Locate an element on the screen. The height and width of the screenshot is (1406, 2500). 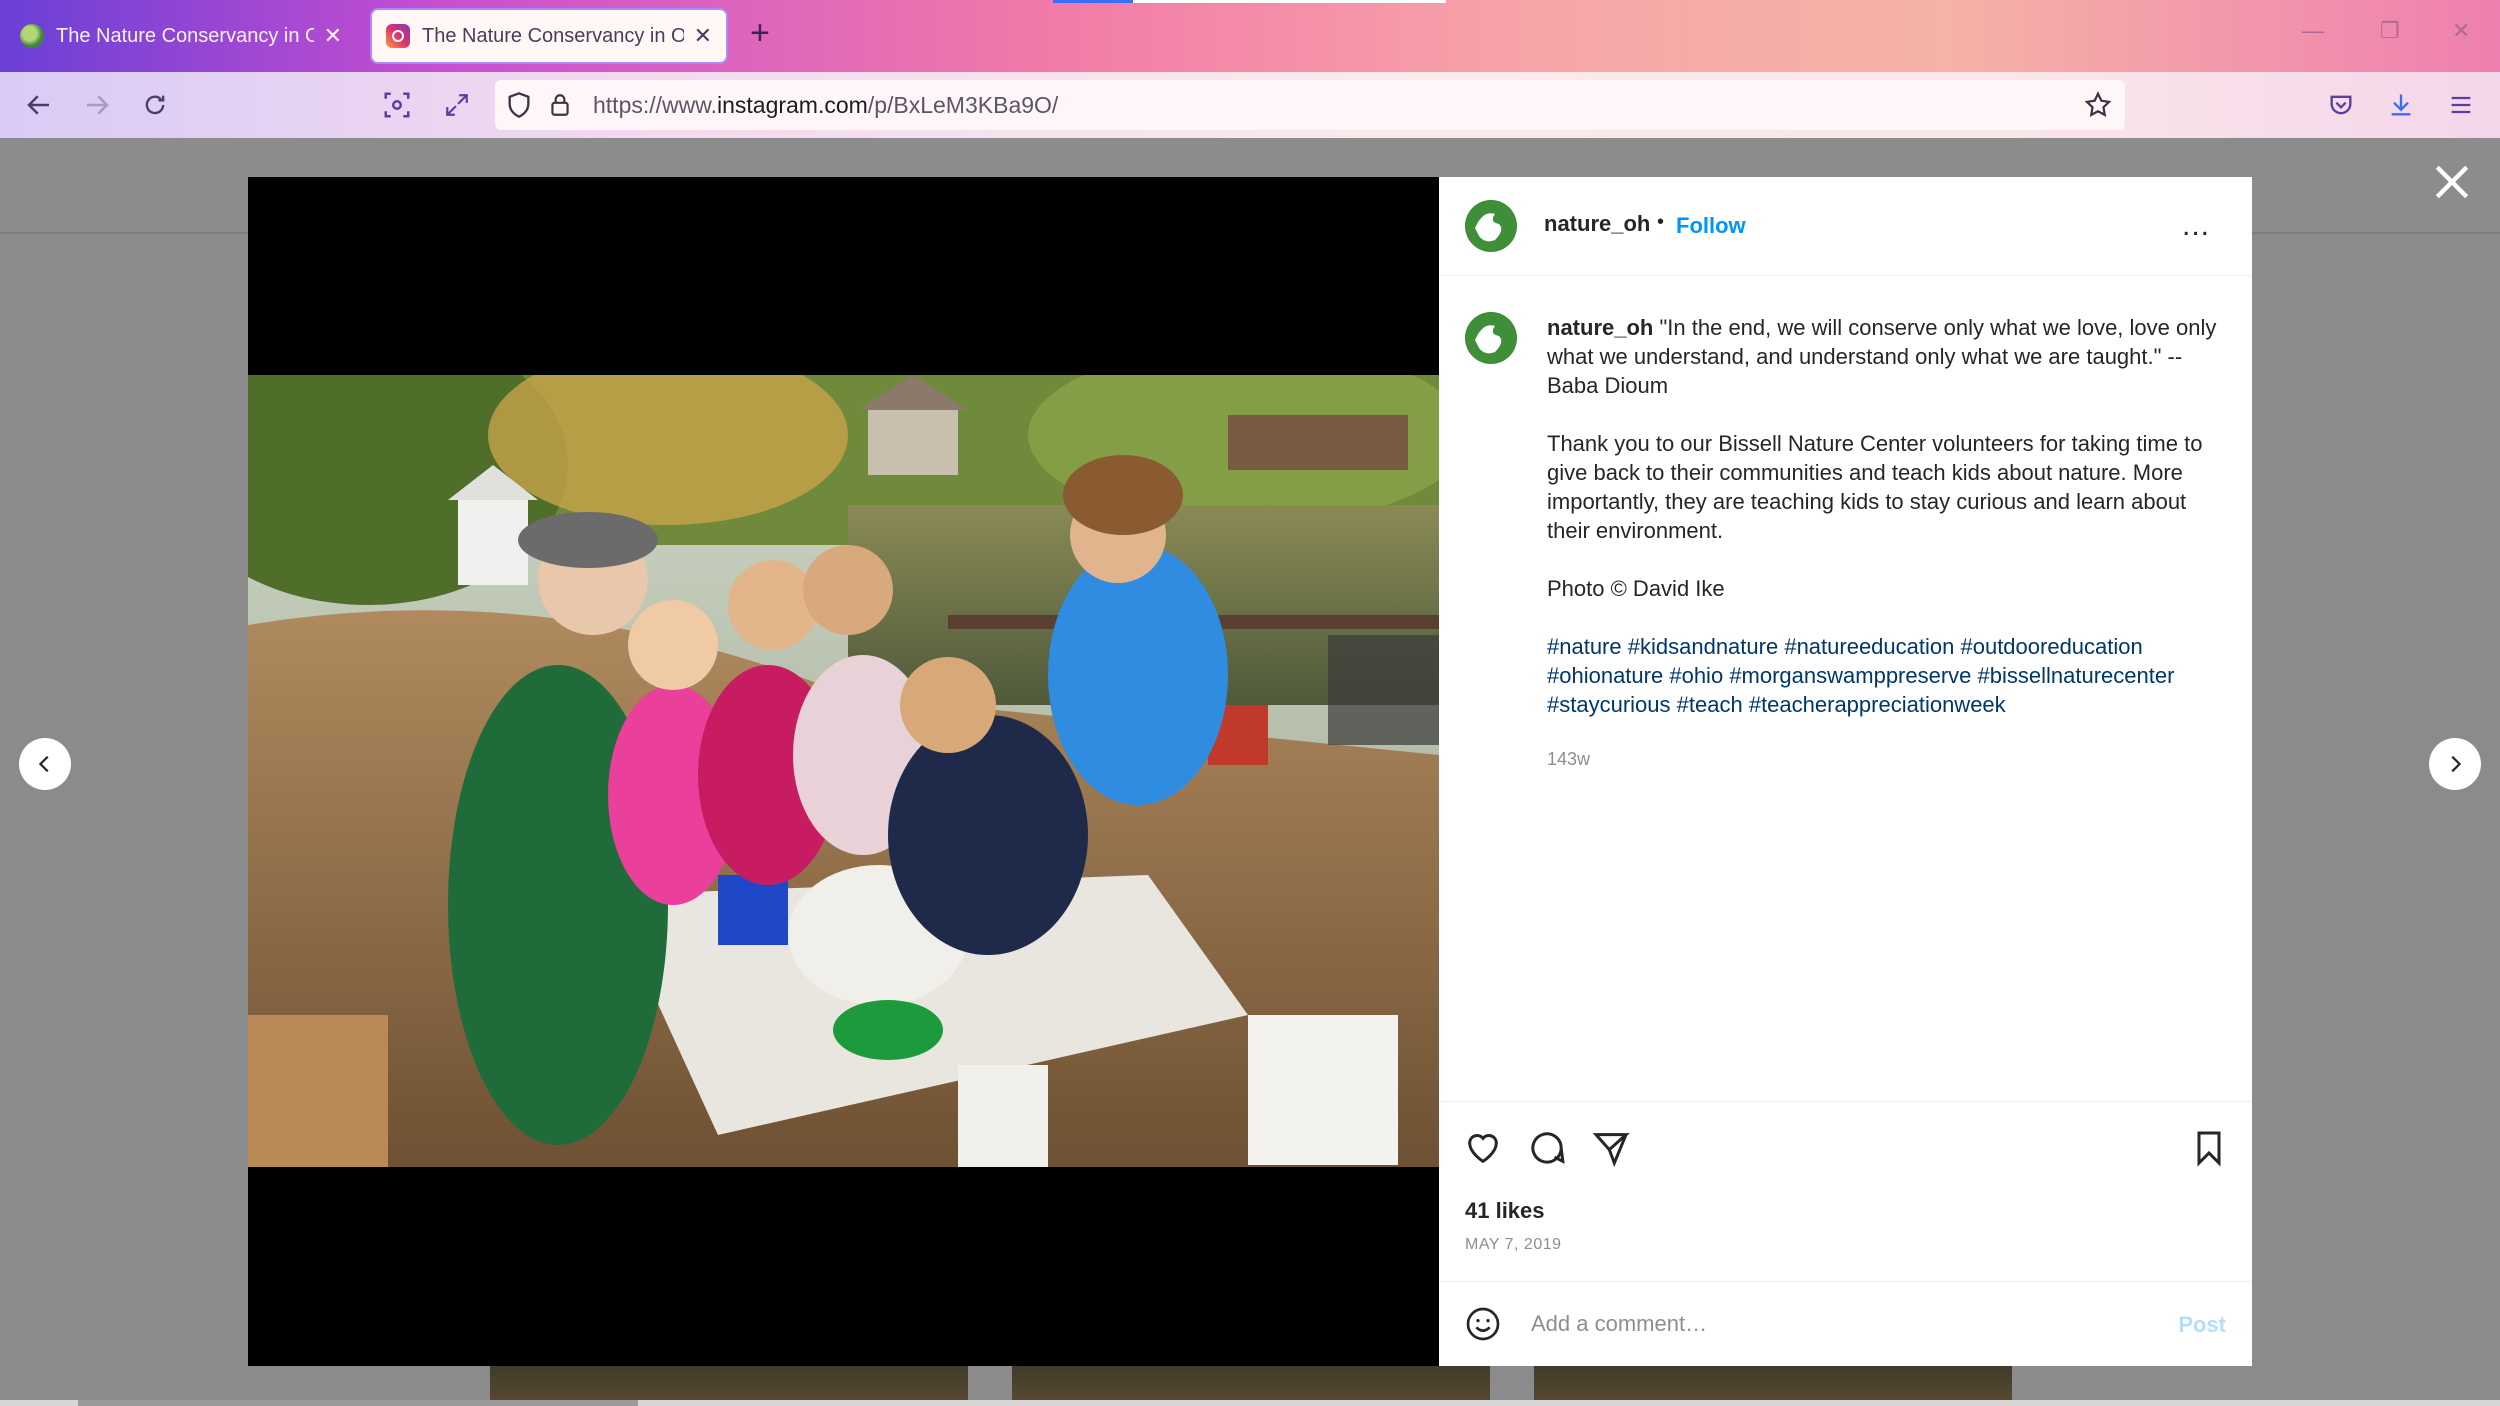
url-path: /p/BxLeM3KBa9O/ is located at coordinates (963, 105).